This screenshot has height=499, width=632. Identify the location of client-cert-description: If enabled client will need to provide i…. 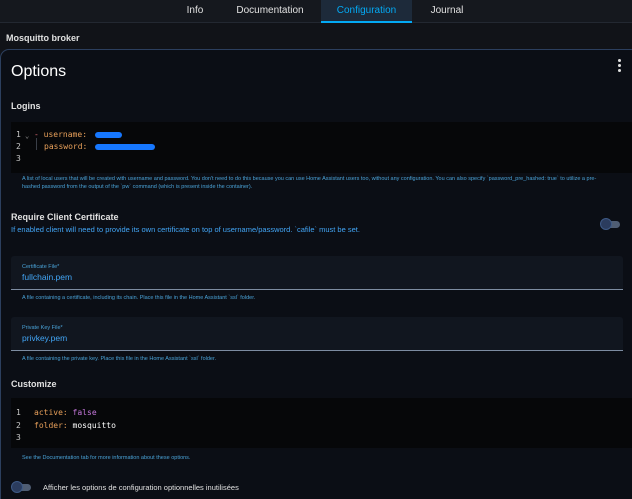
(185, 229).